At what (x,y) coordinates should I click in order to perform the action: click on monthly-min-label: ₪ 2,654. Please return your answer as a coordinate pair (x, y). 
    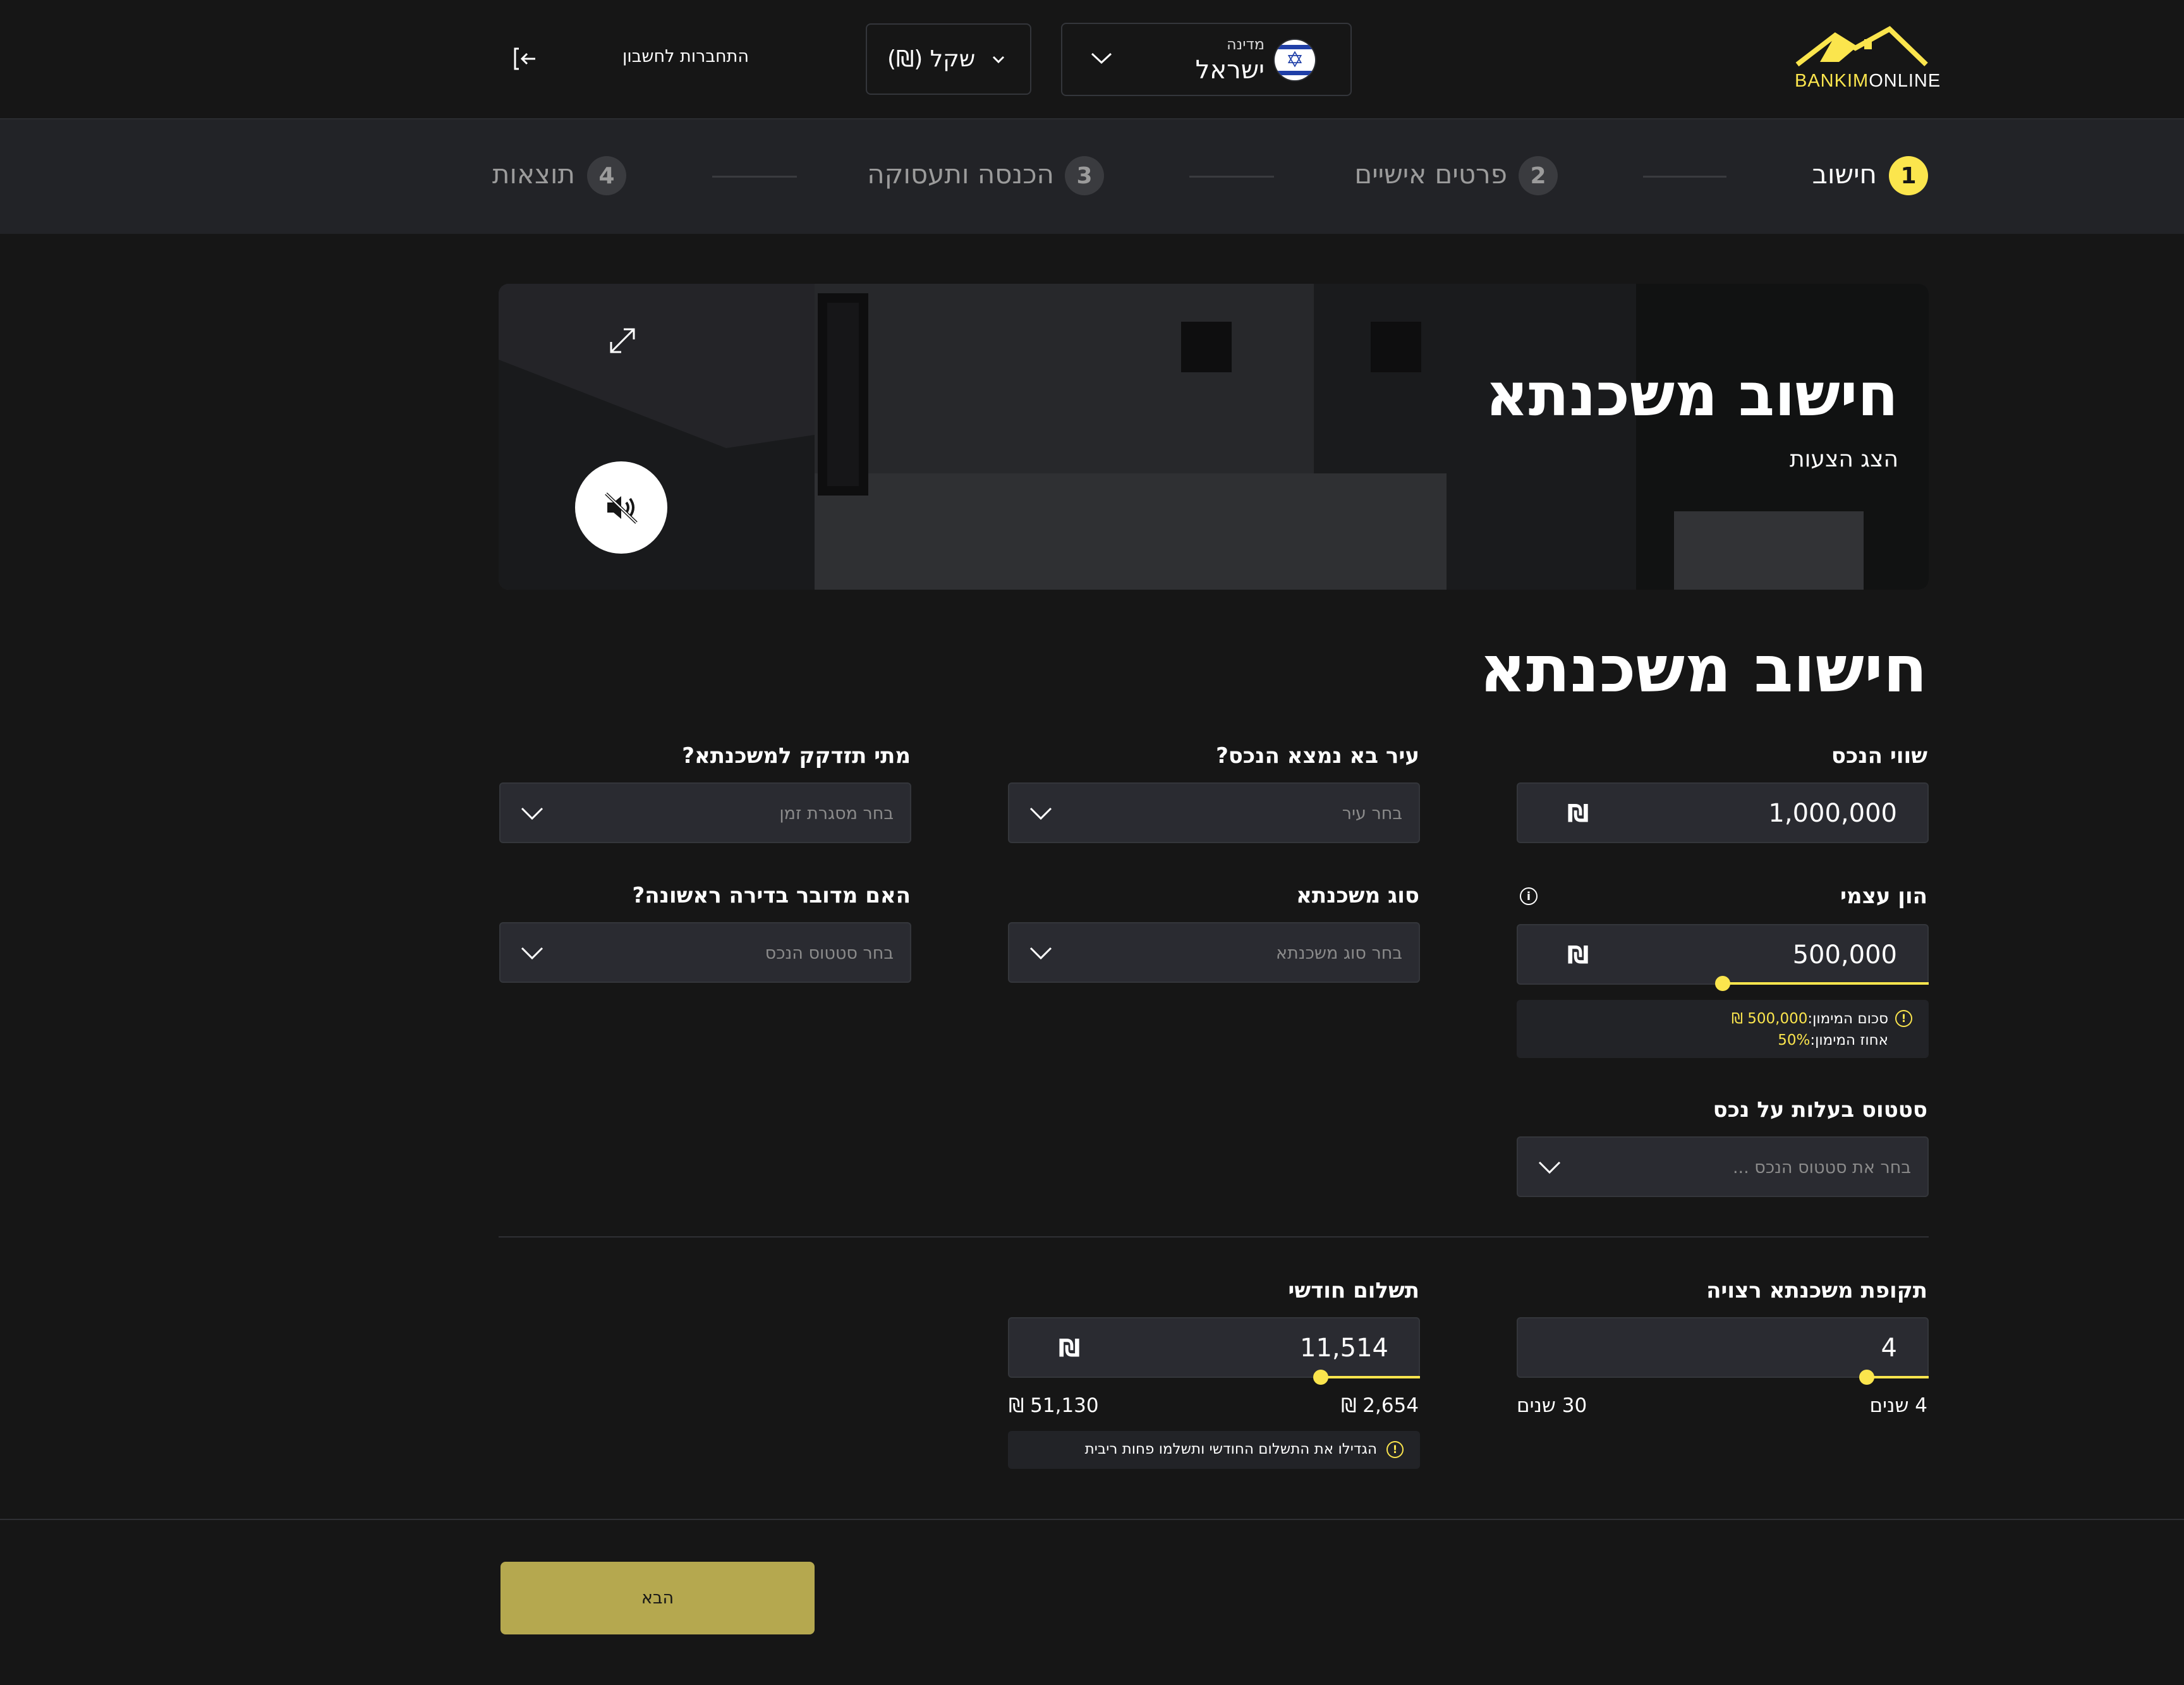
    Looking at the image, I should click on (1380, 1405).